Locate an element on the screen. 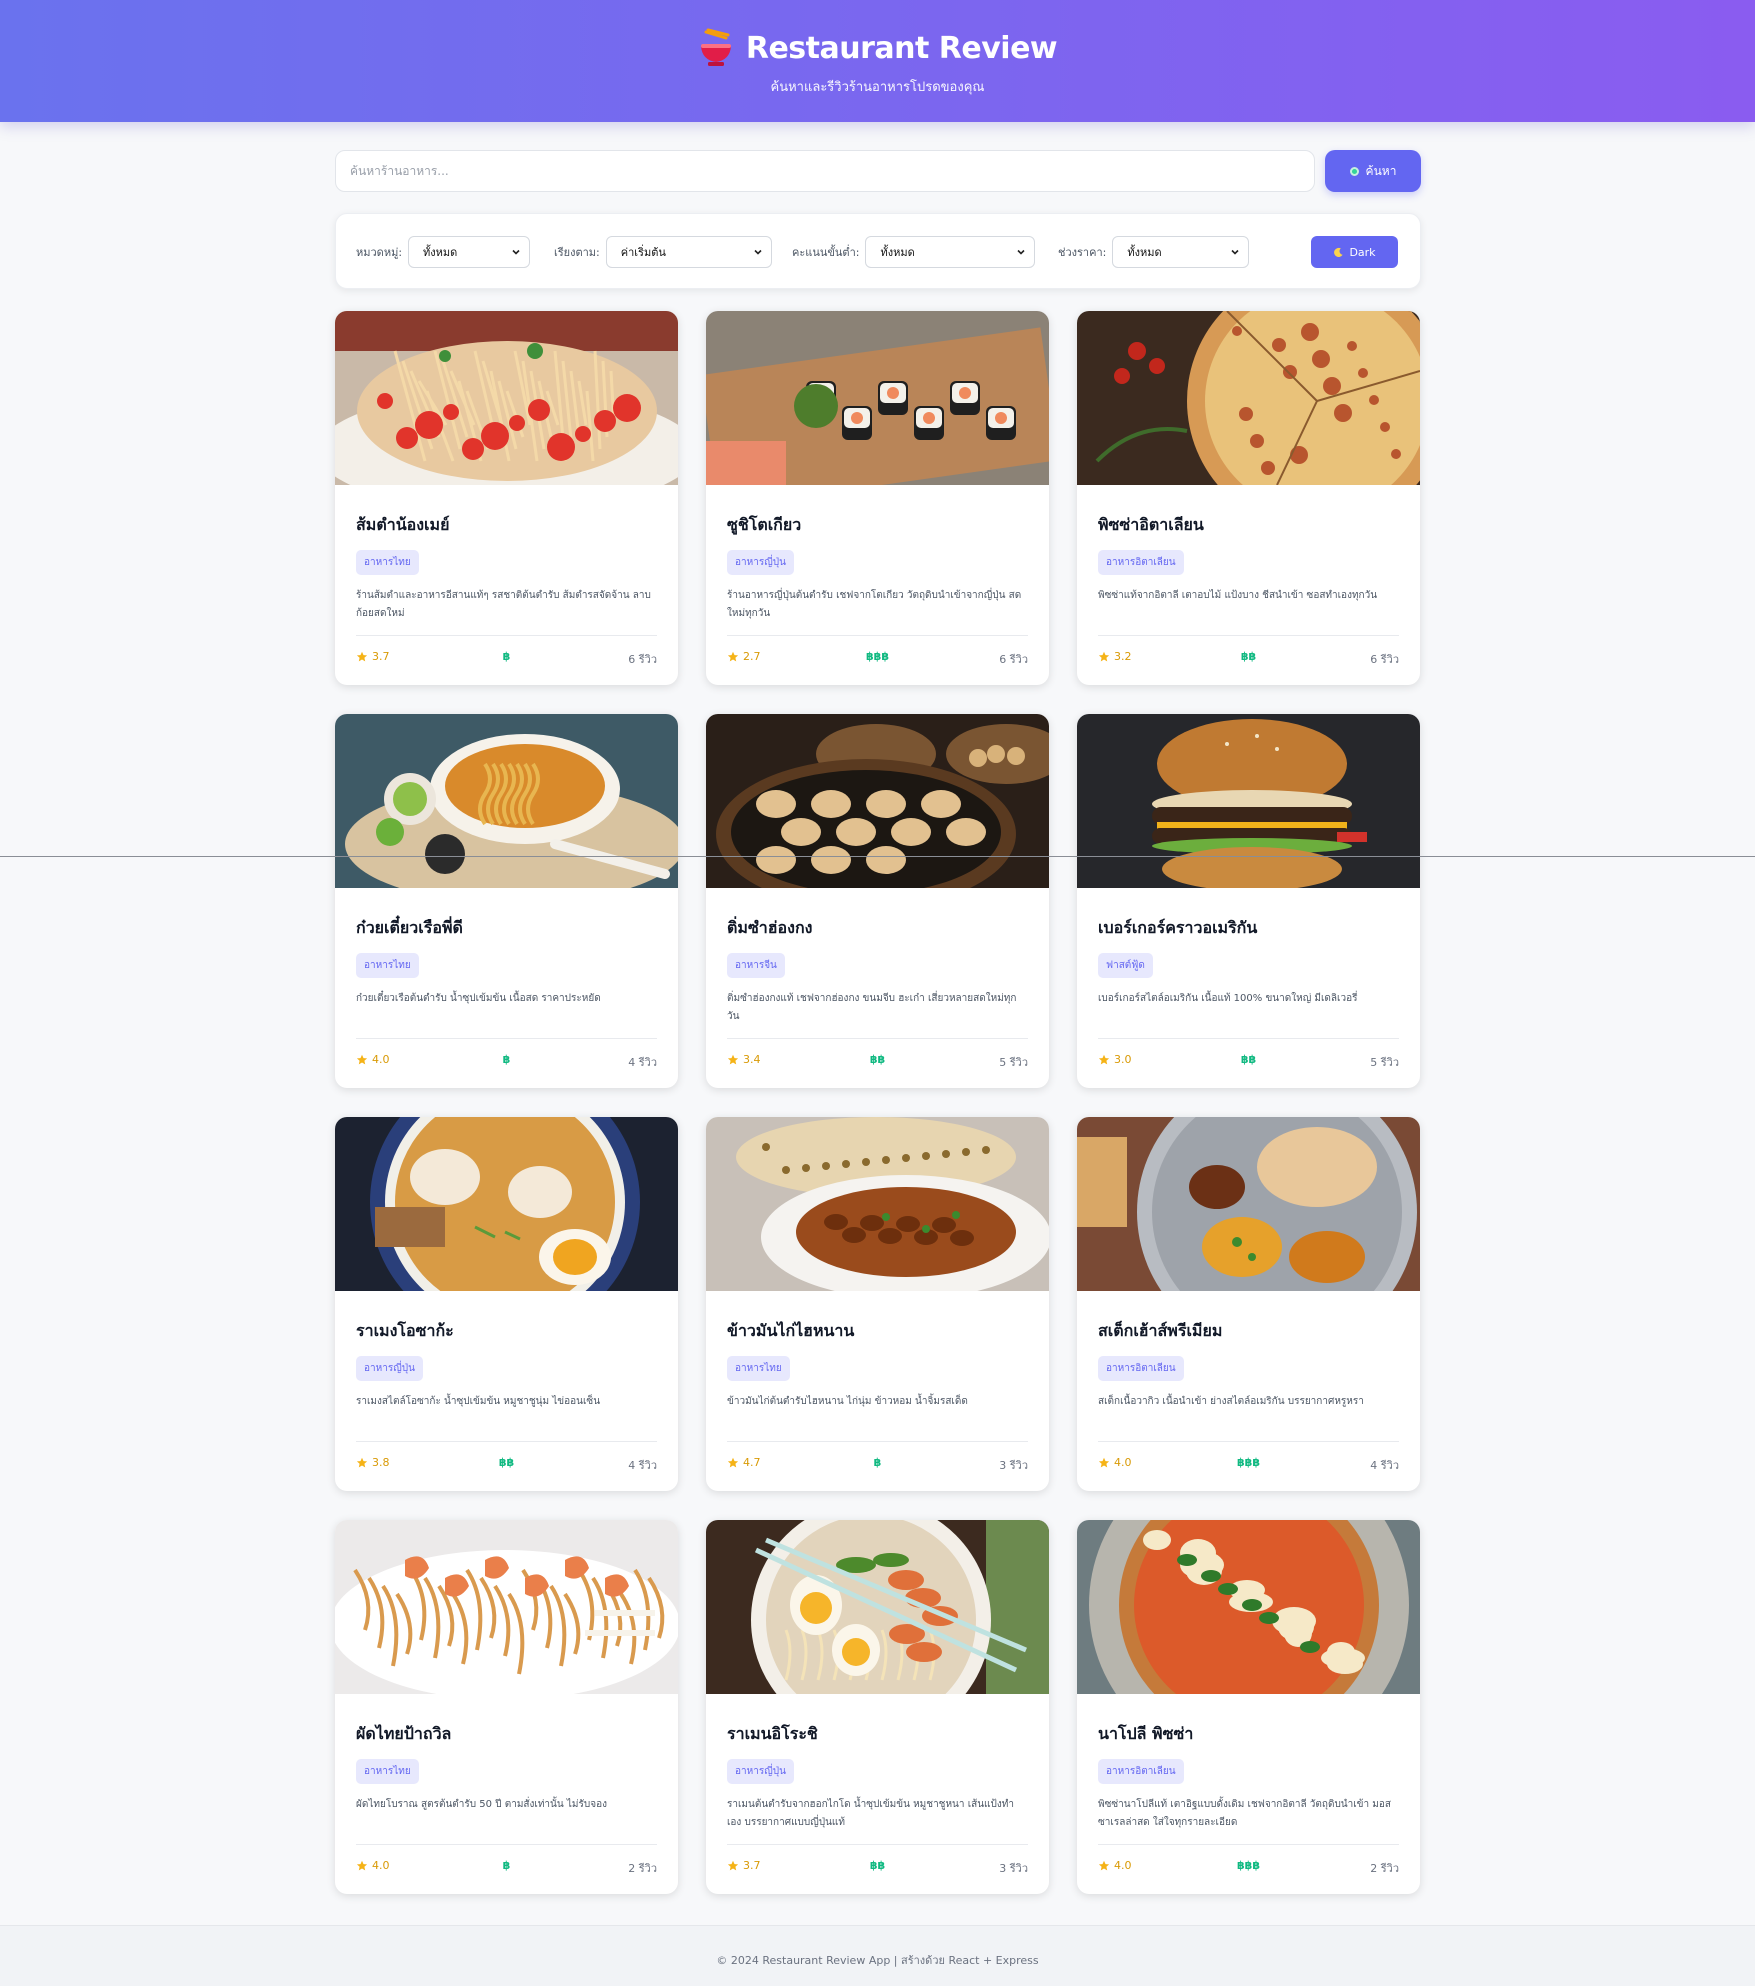  card-footer: 3.4 ฿฿ 5 รีวิว is located at coordinates (877, 1053).